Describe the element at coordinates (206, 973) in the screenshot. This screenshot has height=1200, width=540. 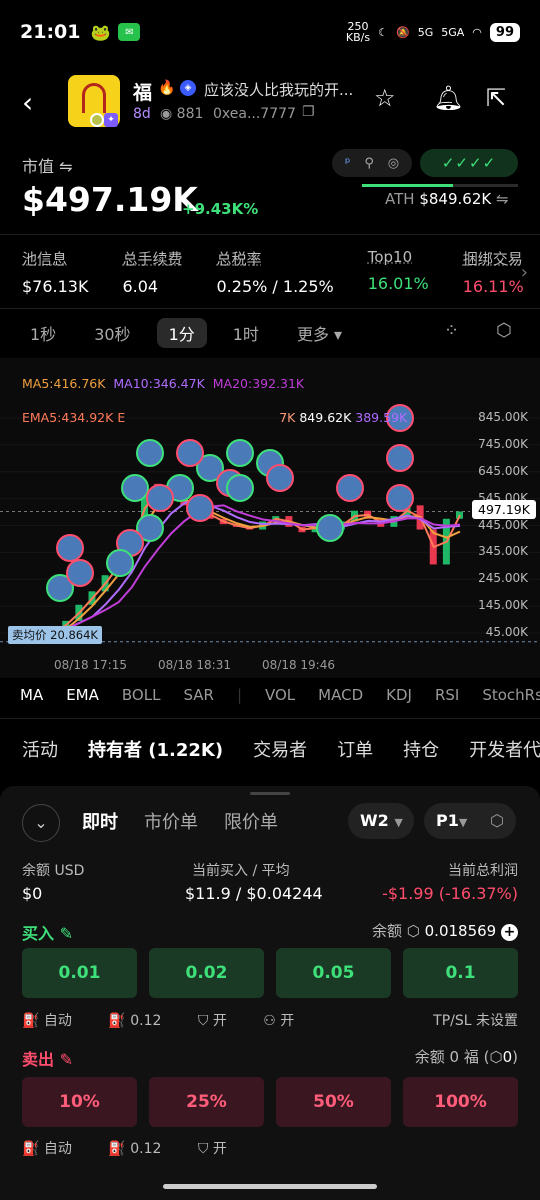
I see `buy-amount-button-1: 0.02` at that location.